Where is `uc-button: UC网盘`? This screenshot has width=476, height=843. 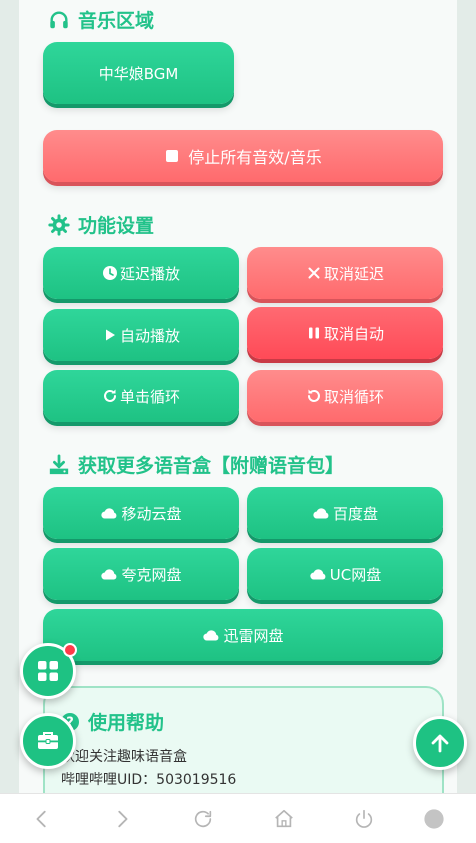 uc-button: UC网盘 is located at coordinates (345, 574).